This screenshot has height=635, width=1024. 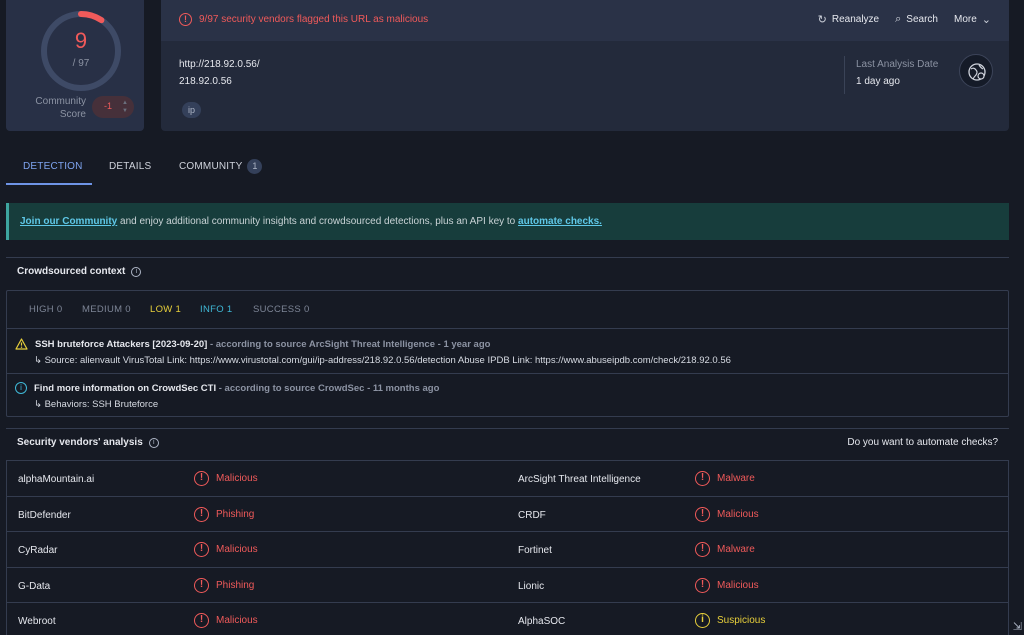 What do you see at coordinates (219, 64) in the screenshot?
I see `analyzed-url: http://218.92.0.56/` at bounding box center [219, 64].